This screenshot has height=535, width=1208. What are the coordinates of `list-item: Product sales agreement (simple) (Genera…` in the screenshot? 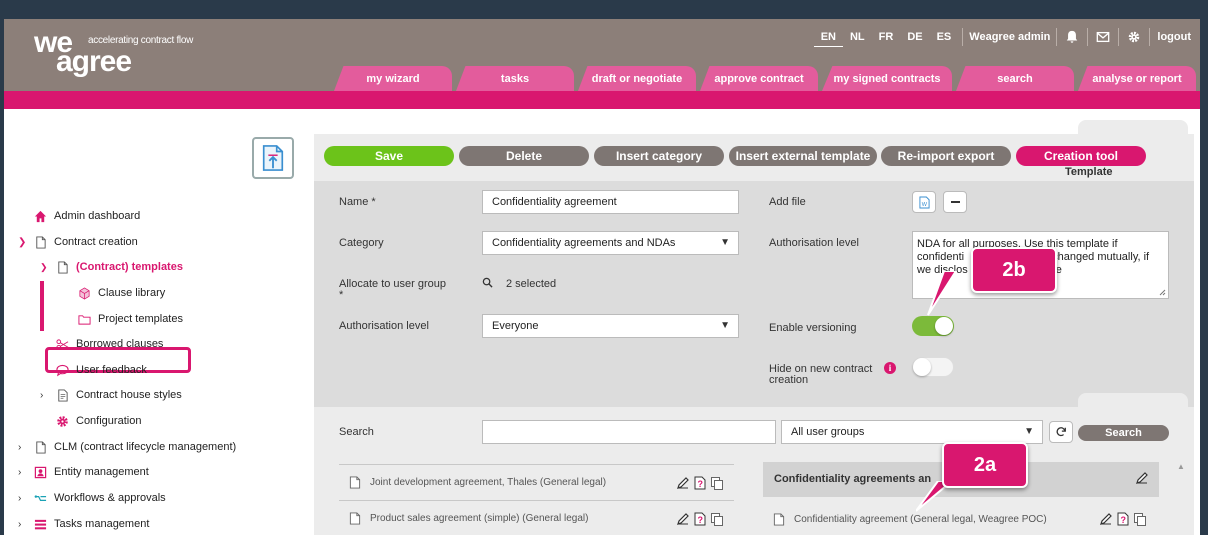 It's located at (536, 517).